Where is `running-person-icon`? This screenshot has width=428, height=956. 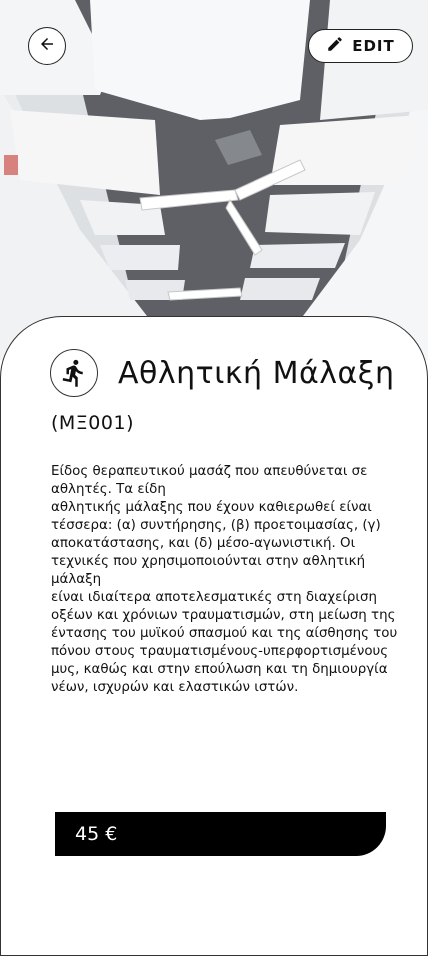
running-person-icon is located at coordinates (74, 373).